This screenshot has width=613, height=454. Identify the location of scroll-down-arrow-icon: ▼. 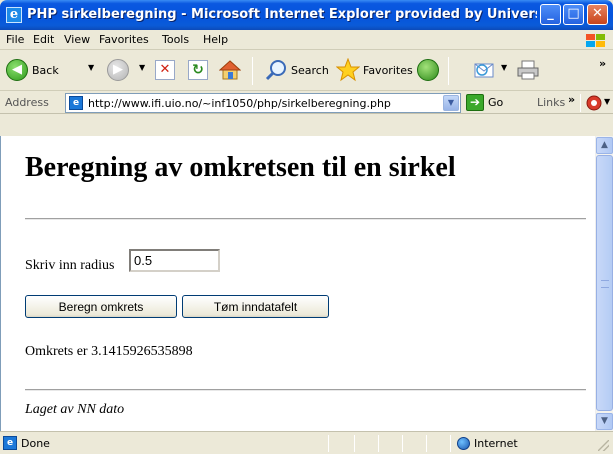
(604, 421).